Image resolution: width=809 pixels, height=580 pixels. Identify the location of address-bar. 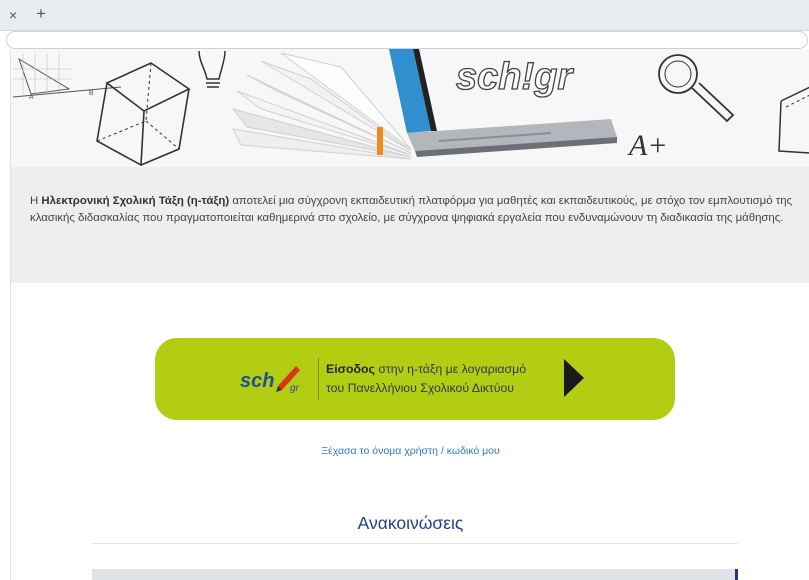
(407, 40).